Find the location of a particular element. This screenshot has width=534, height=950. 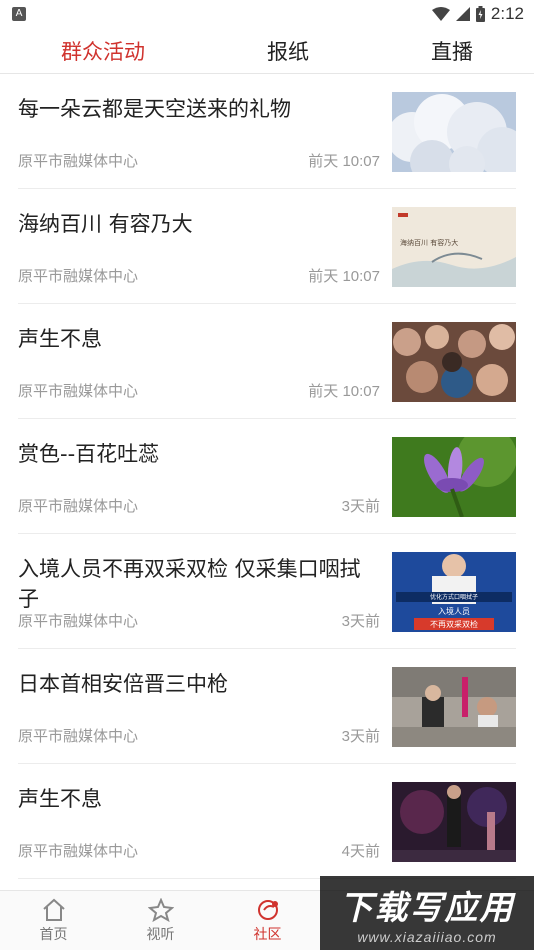

tab-newspaper: 报纸 is located at coordinates (288, 51).